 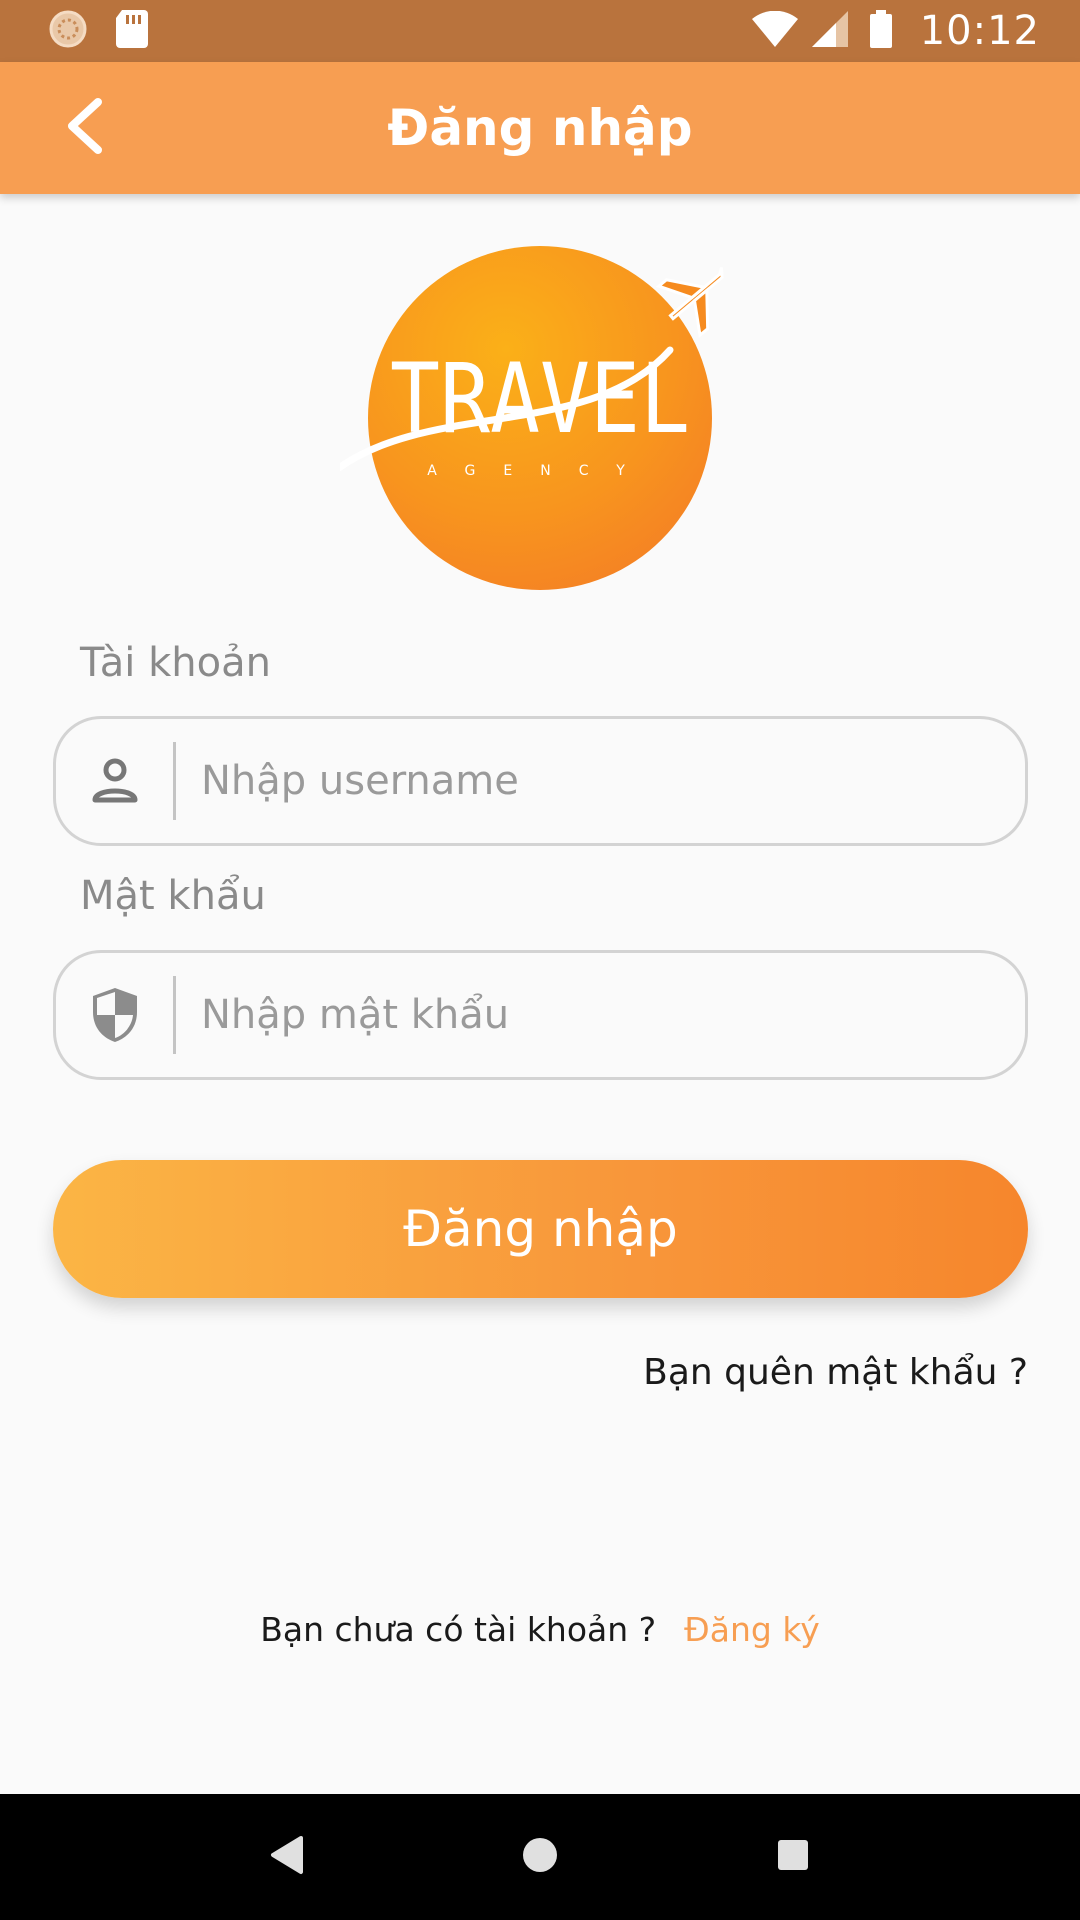 I want to click on home-circle-icon, so click(x=540, y=1857).